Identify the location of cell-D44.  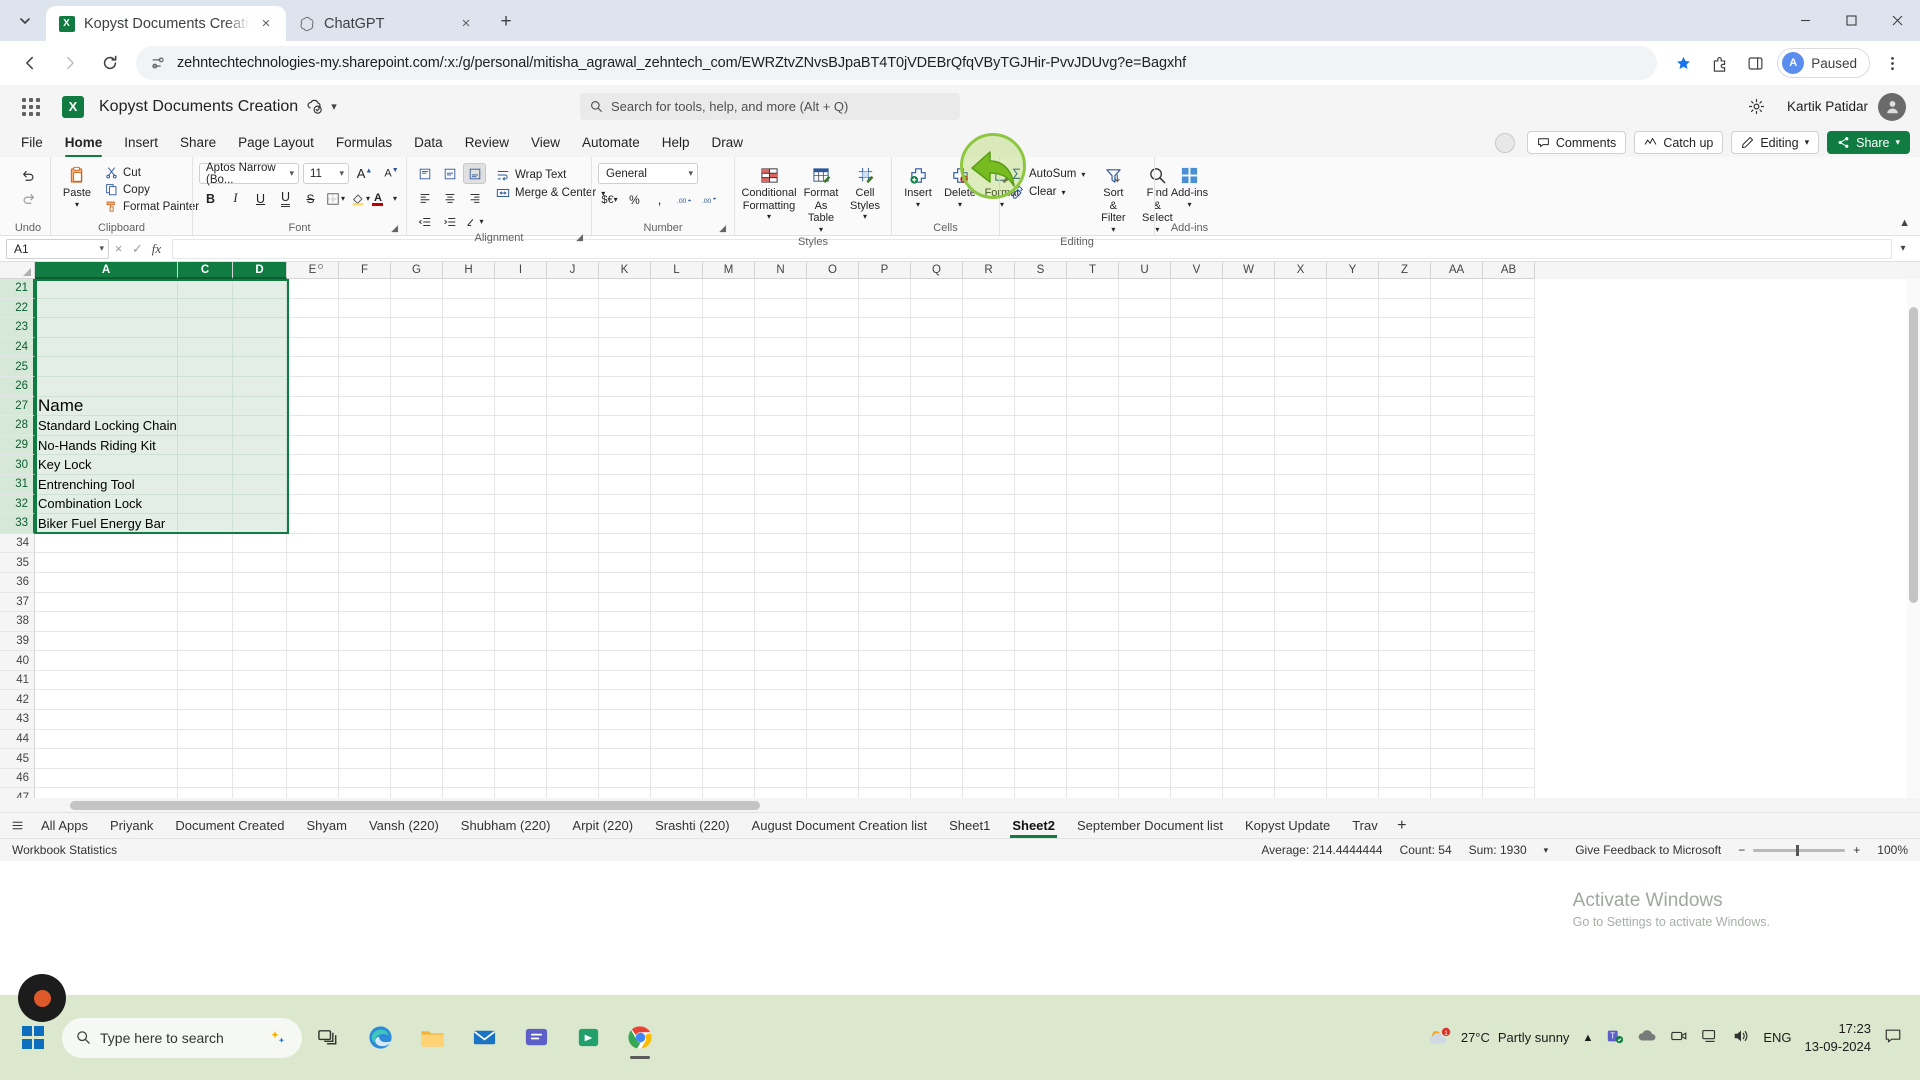
(260, 739).